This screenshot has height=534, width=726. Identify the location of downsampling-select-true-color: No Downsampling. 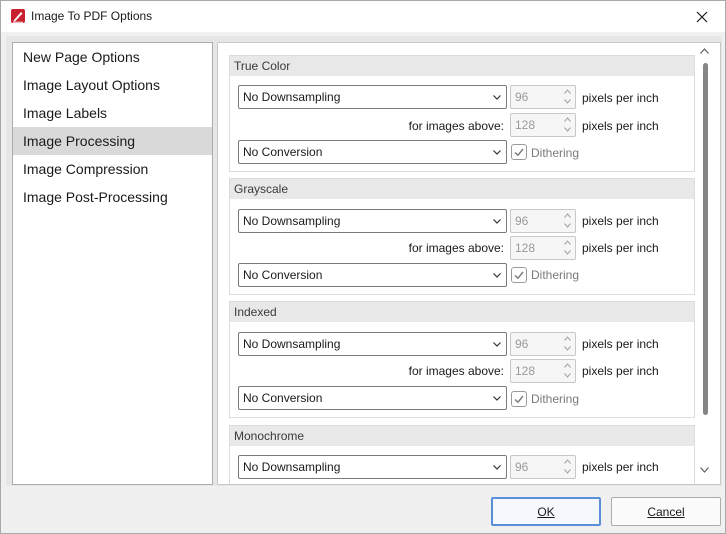
(372, 97).